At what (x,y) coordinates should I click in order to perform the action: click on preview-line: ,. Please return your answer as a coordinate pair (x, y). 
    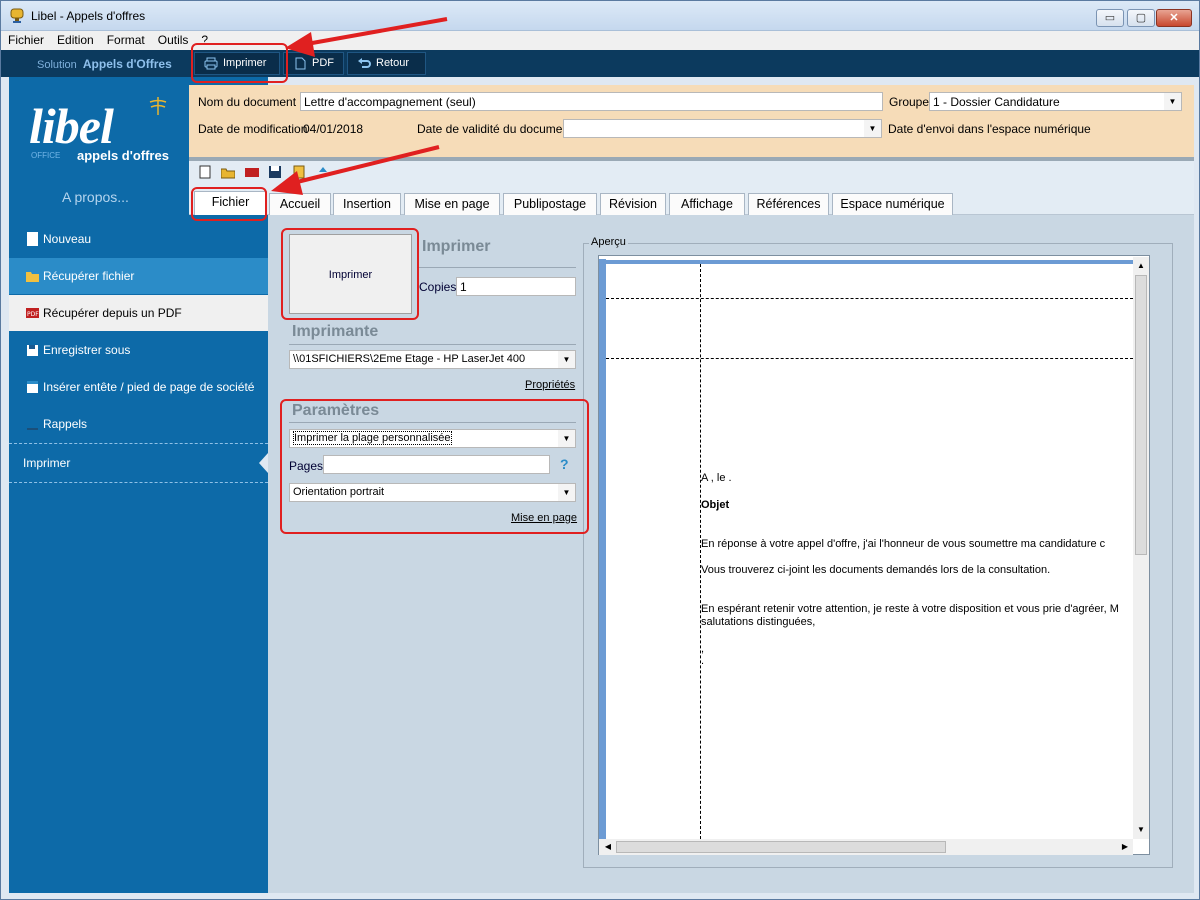
    Looking at the image, I should click on (703, 649).